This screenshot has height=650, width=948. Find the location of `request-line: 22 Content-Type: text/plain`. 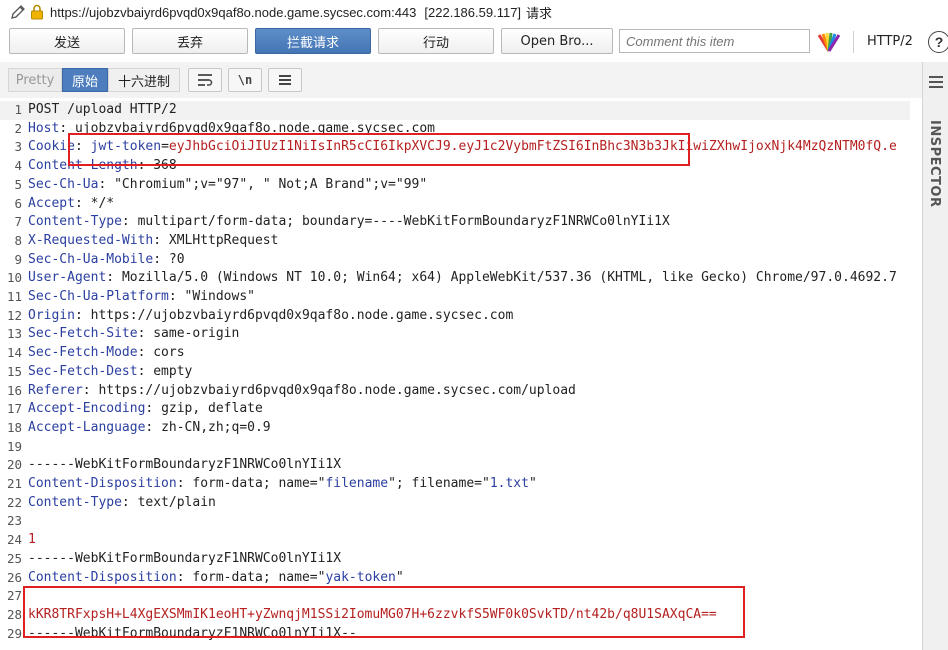

request-line: 22 Content-Type: text/plain is located at coordinates (461, 503).